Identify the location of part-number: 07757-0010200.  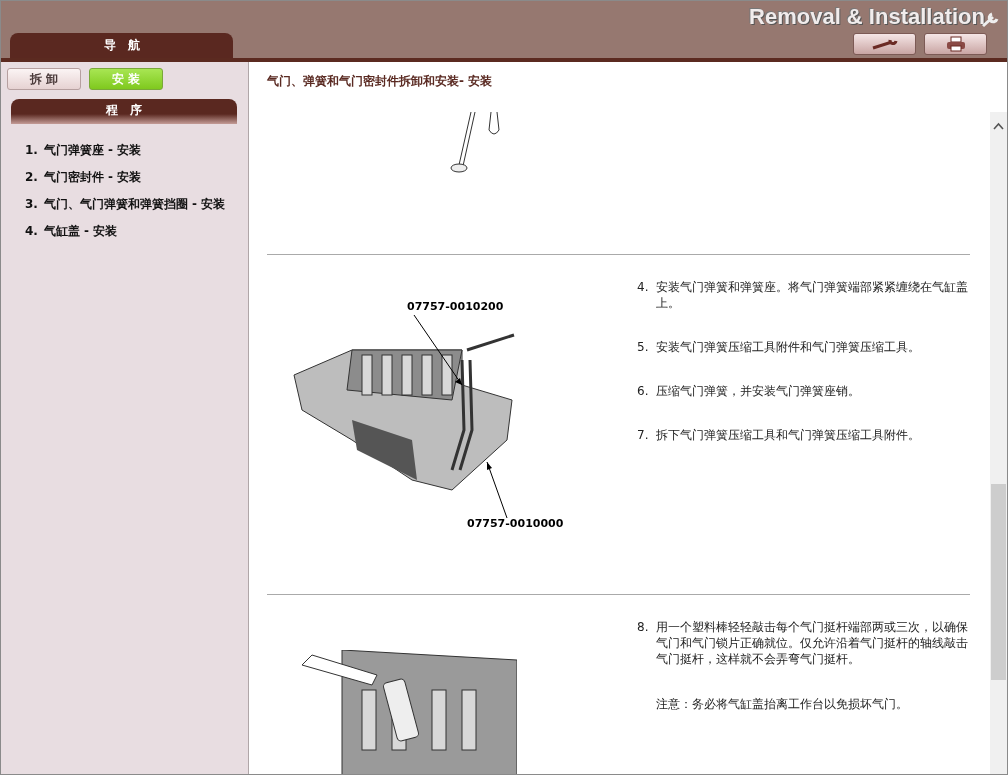
(455, 307).